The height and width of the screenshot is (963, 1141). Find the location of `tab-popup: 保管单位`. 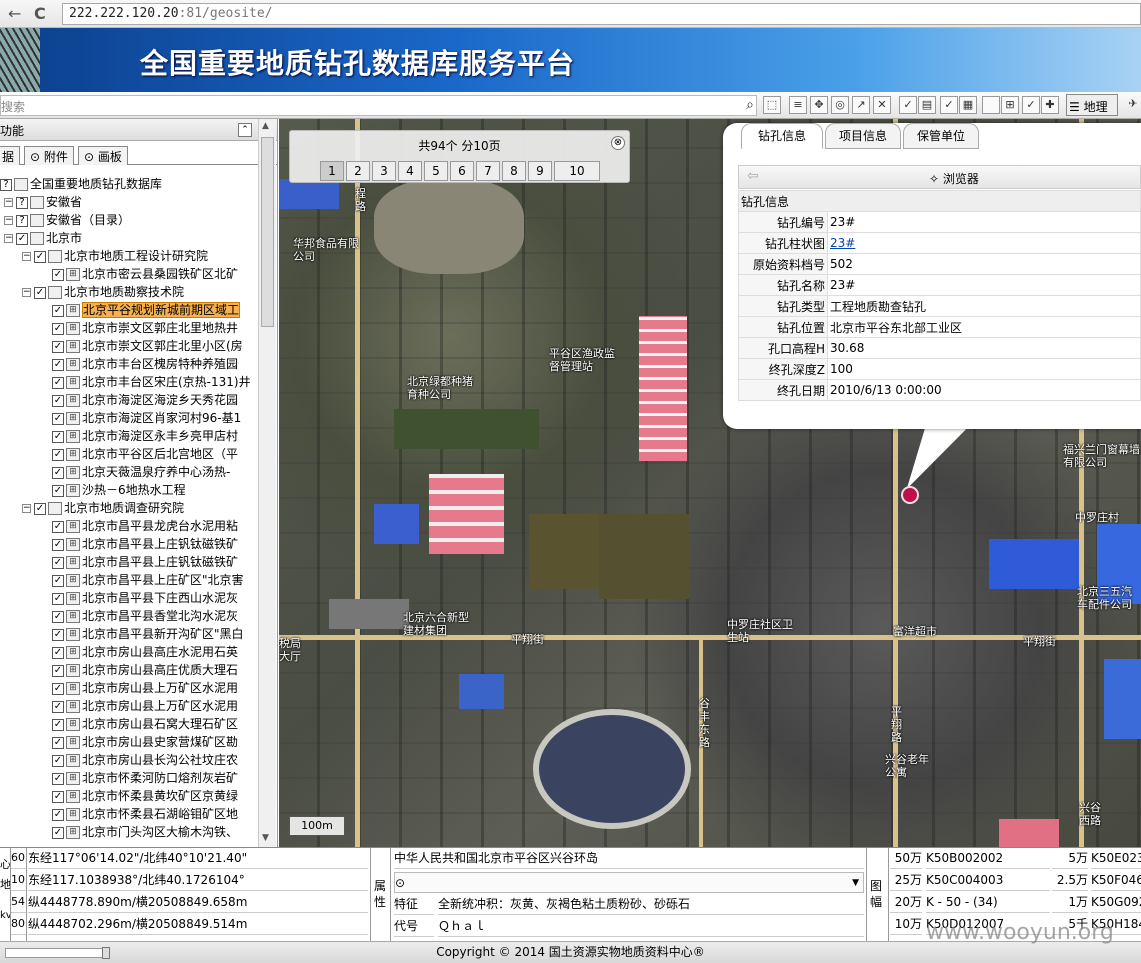

tab-popup: 保管单位 is located at coordinates (941, 136).